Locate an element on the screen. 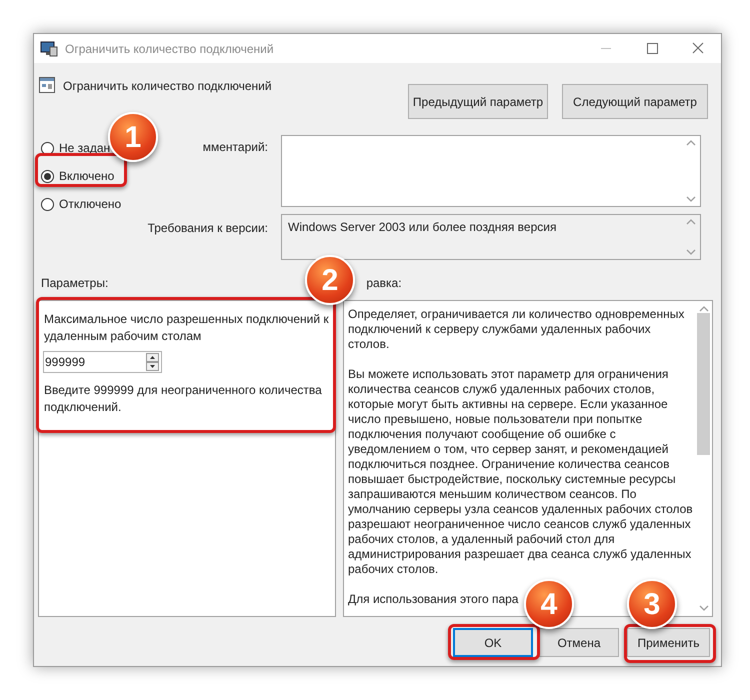  radio-label: Отключено is located at coordinates (90, 204).